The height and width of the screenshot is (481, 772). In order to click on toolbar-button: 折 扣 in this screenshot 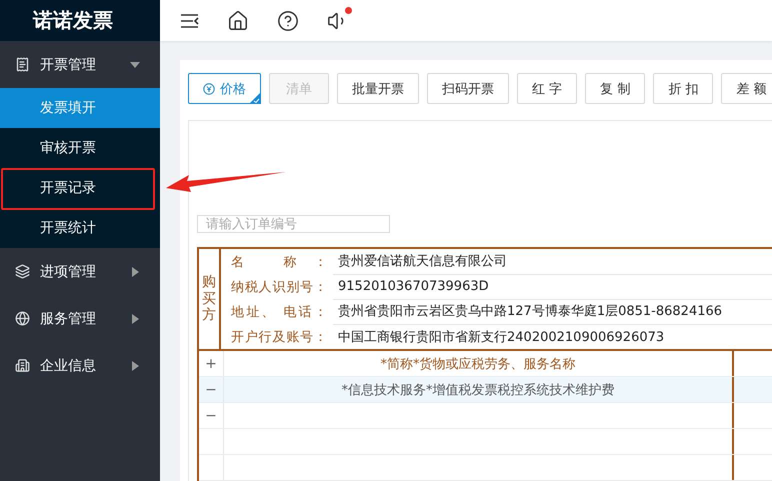, I will do `click(683, 88)`.